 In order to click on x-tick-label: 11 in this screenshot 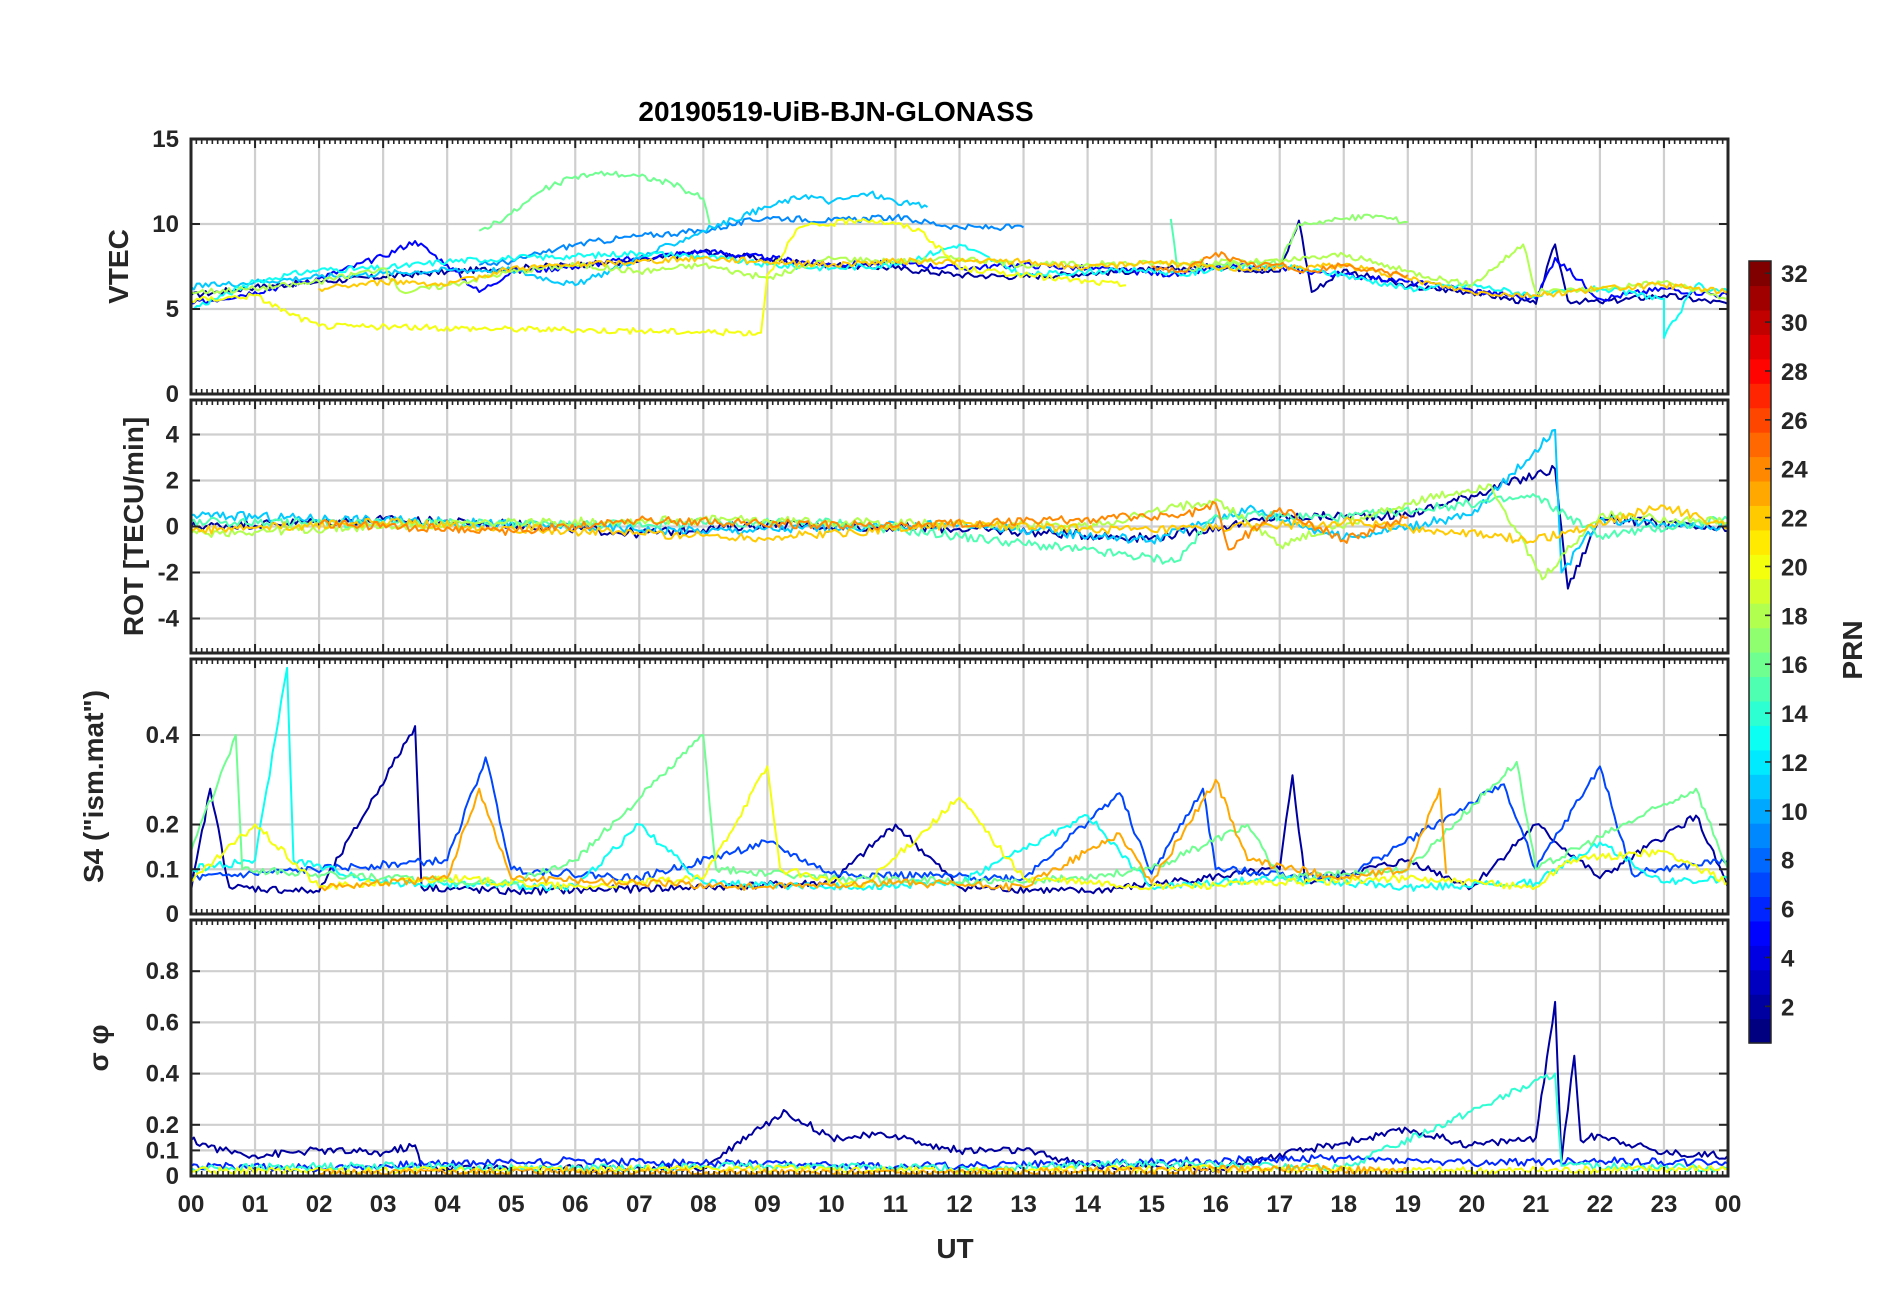, I will do `click(895, 1204)`.